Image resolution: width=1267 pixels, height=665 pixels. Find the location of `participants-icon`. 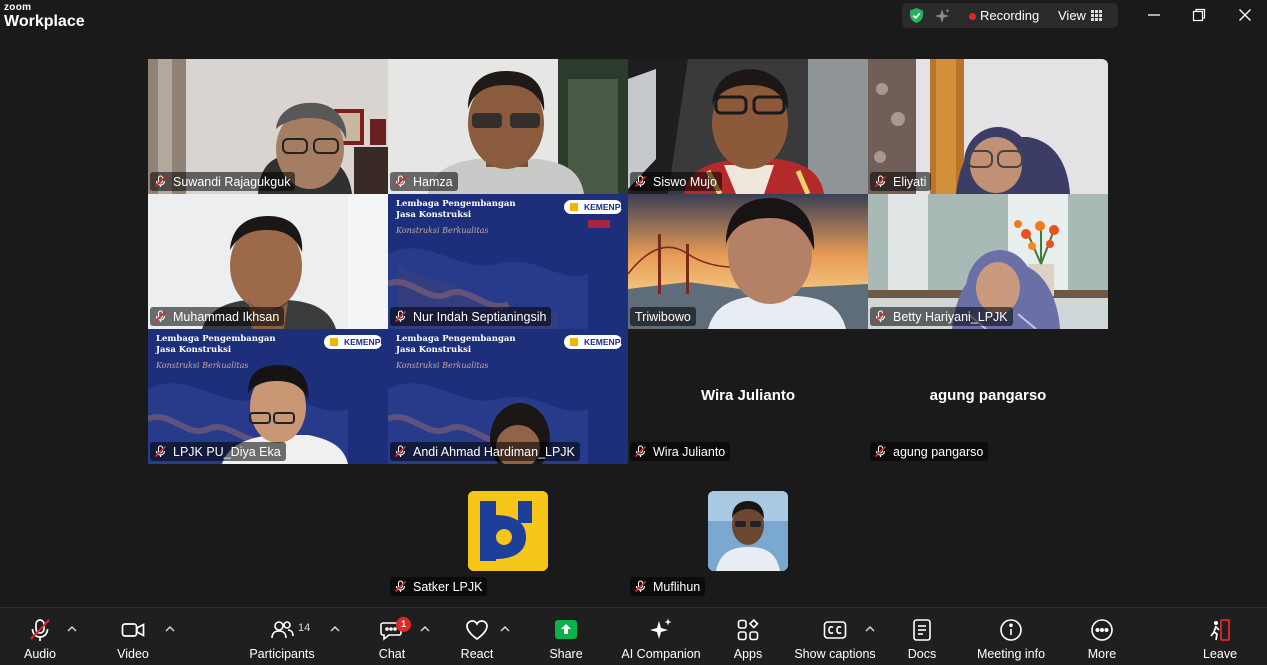

participants-icon is located at coordinates (282, 630).